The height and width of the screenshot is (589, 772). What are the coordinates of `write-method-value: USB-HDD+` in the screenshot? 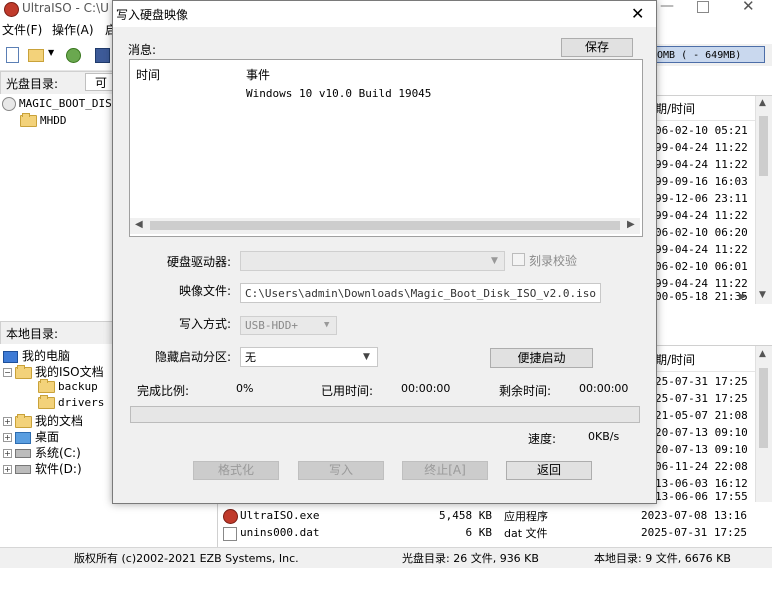 It's located at (271, 325).